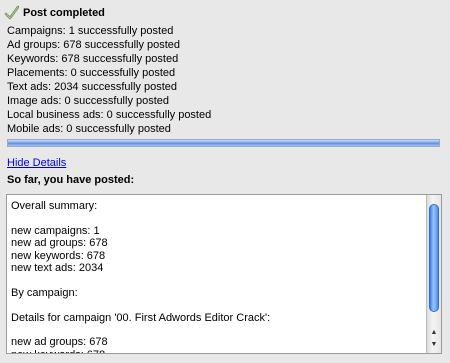 Image resolution: width=450 pixels, height=363 pixels. I want to click on post-completed-title: Post completed, so click(64, 13).